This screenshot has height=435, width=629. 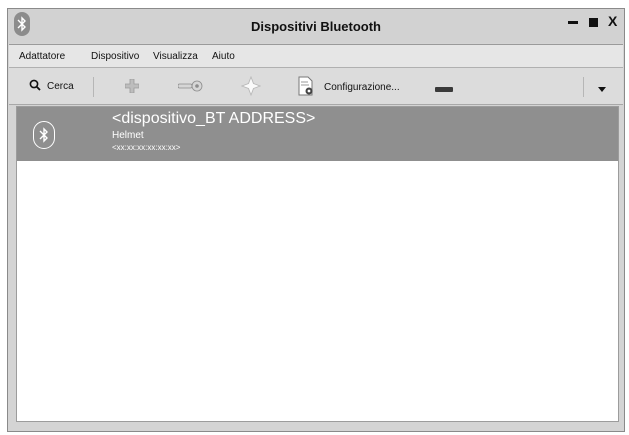 I want to click on remove-bar-icon, so click(x=444, y=89).